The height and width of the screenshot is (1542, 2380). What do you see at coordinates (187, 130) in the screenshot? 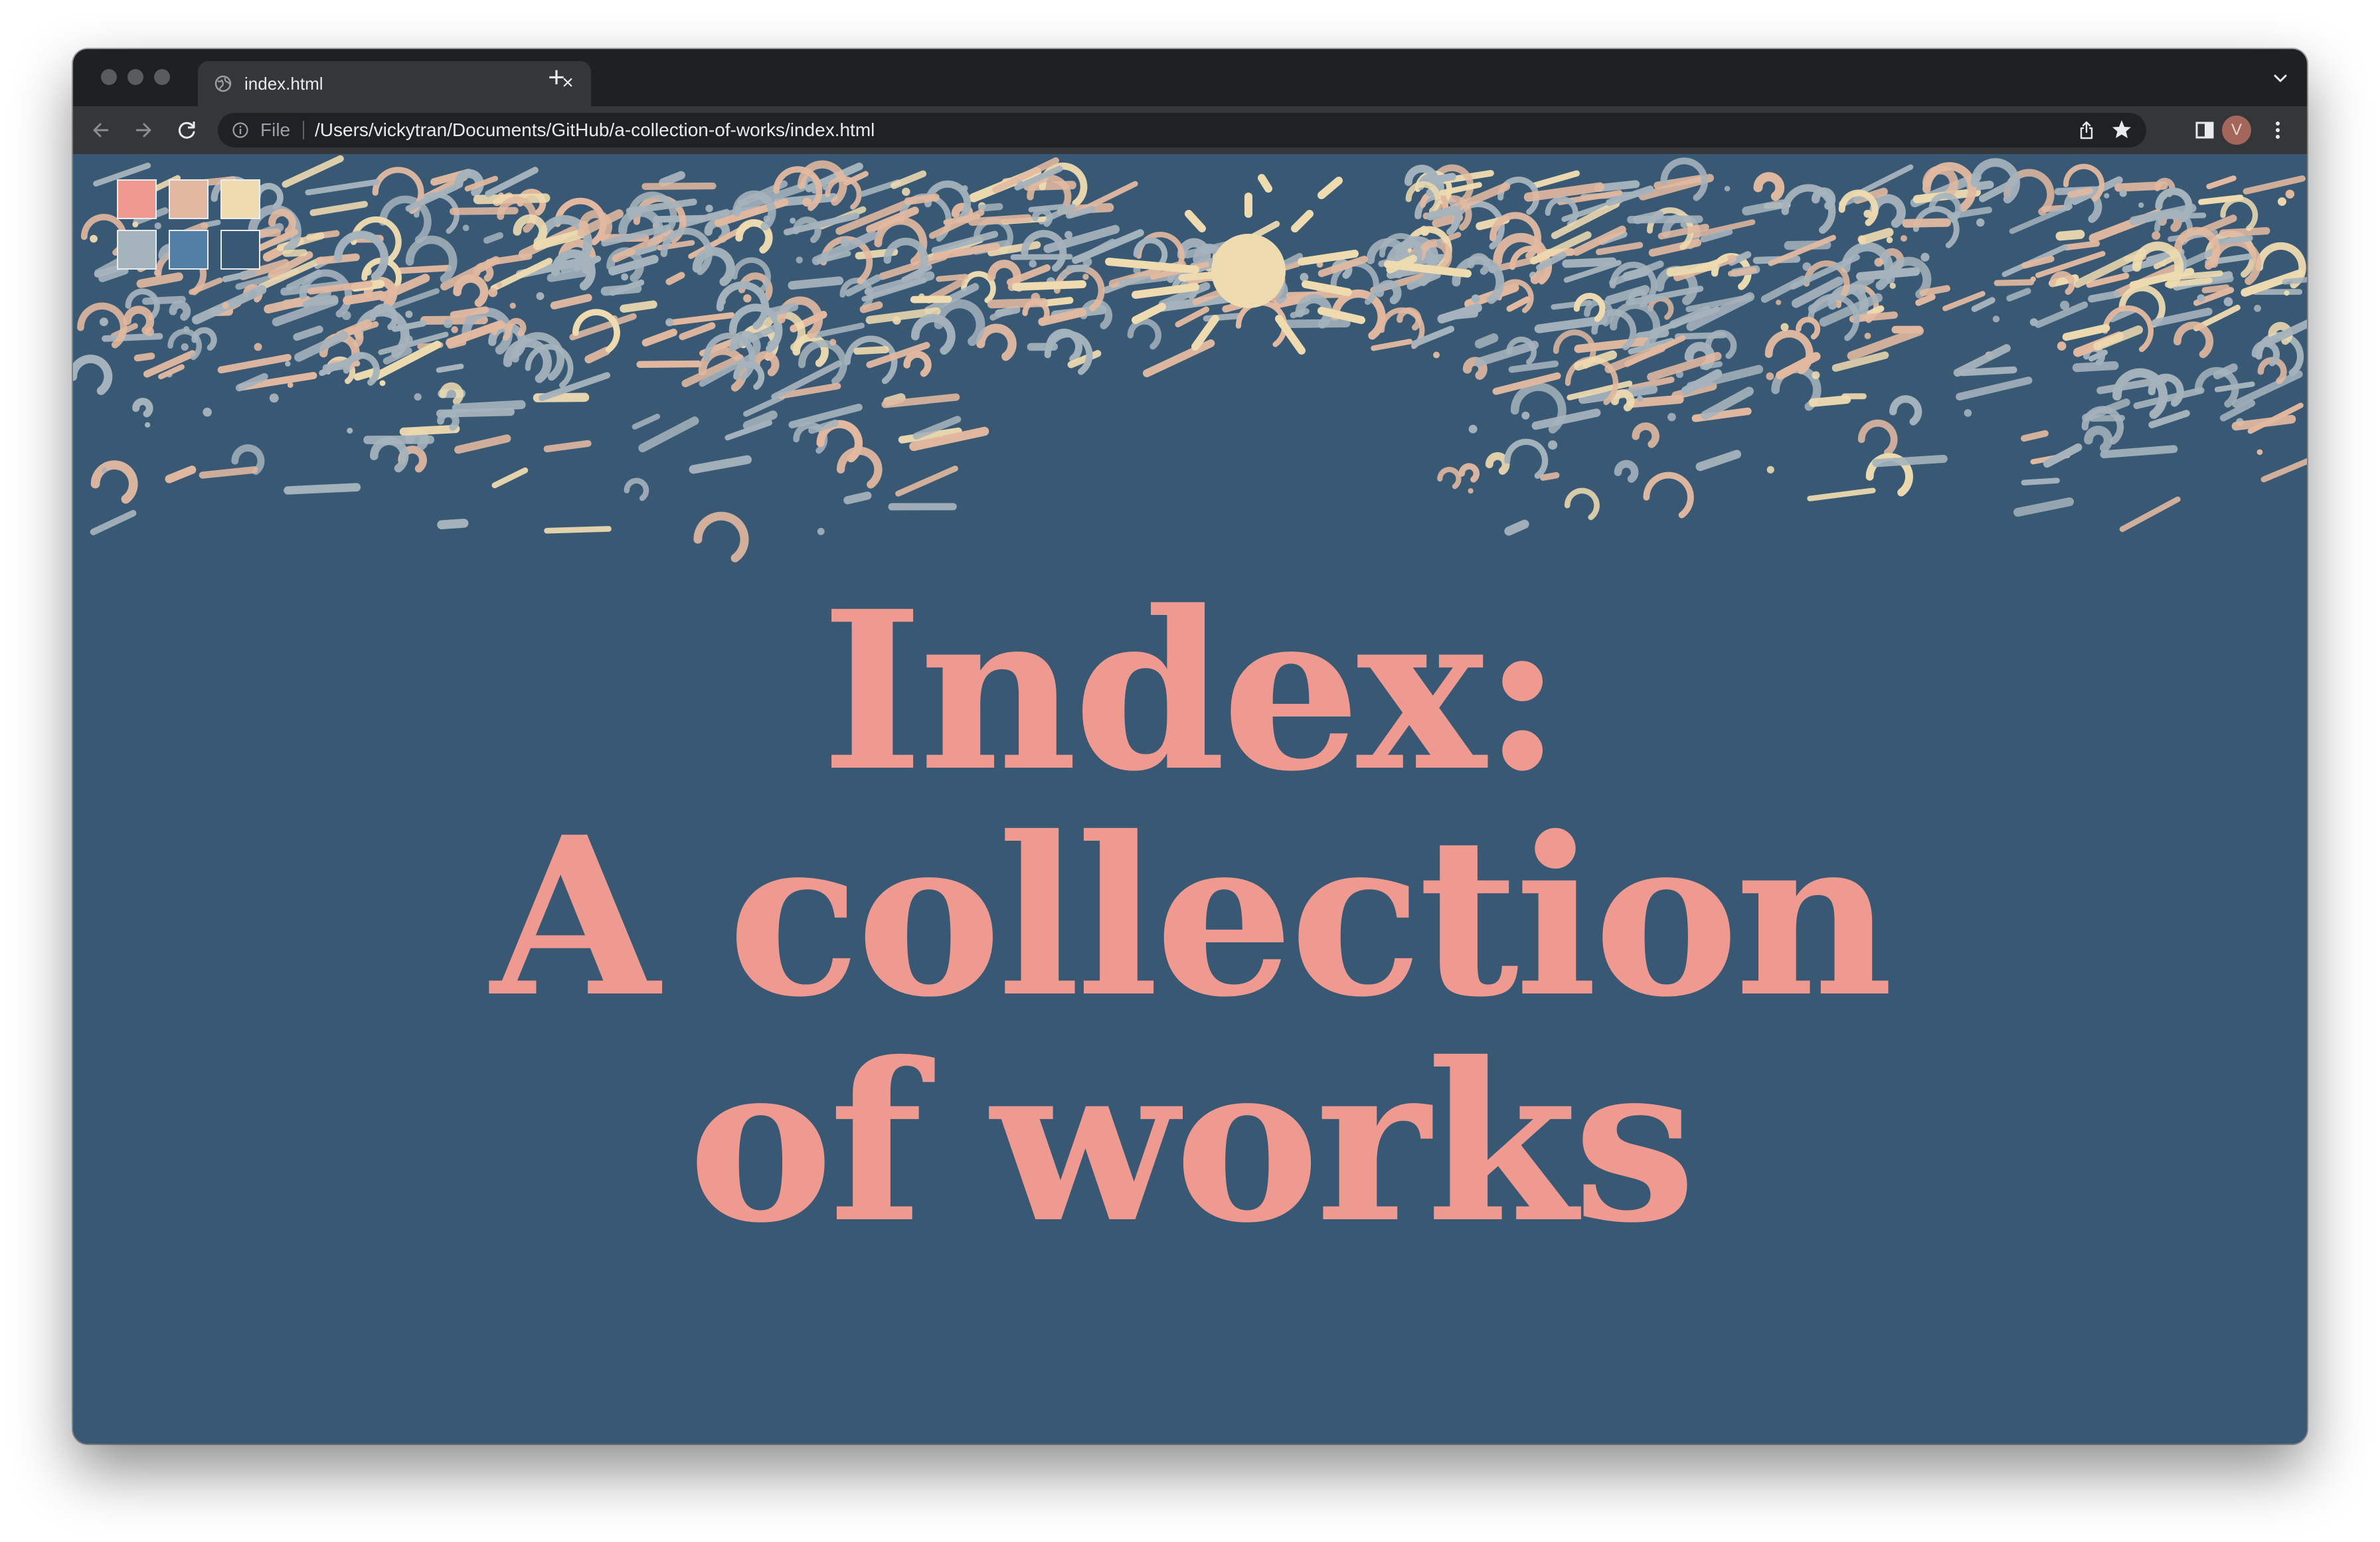
I see `reload-icon` at bounding box center [187, 130].